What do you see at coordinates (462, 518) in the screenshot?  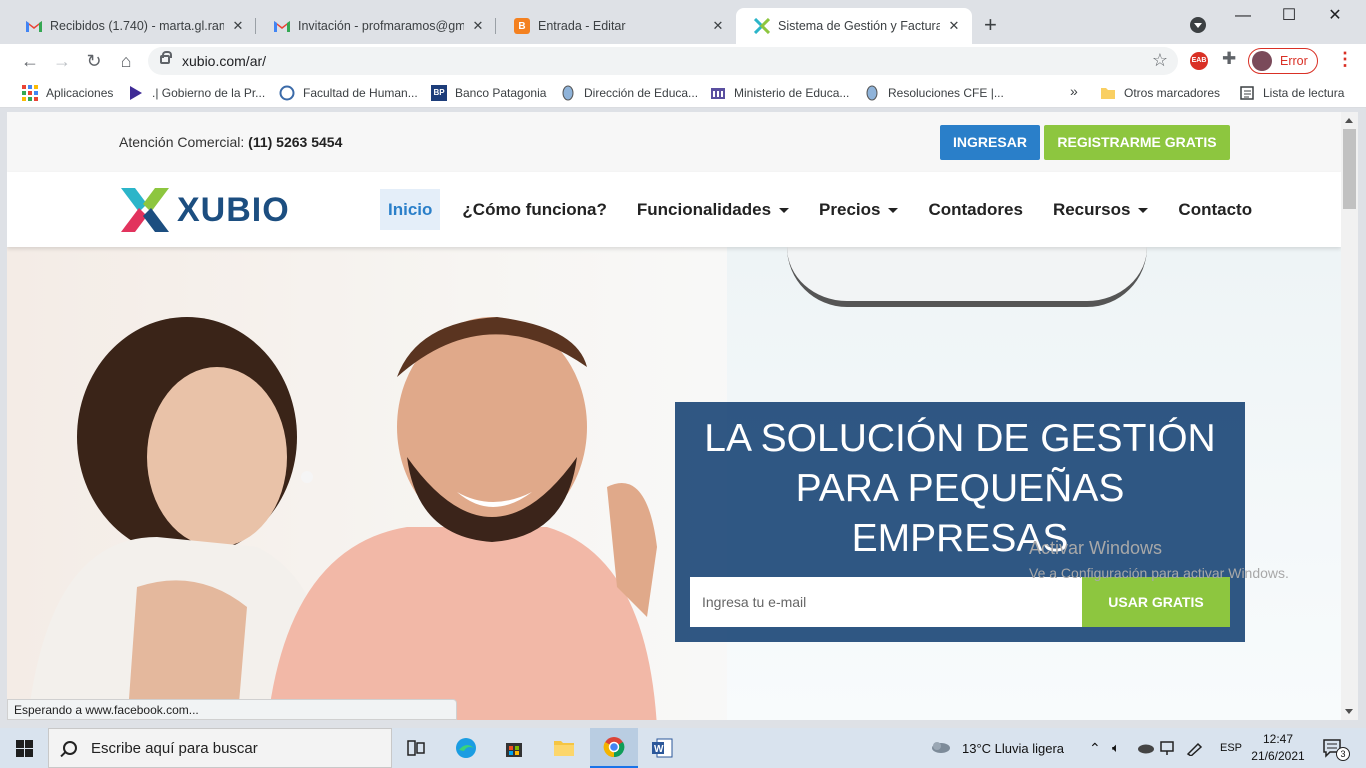 I see `hero-man-image` at bounding box center [462, 518].